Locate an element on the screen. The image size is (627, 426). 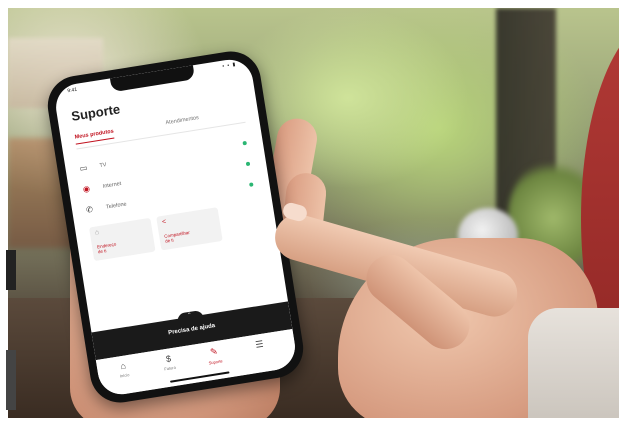
menu-icon: ☰ is located at coordinates (259, 344).